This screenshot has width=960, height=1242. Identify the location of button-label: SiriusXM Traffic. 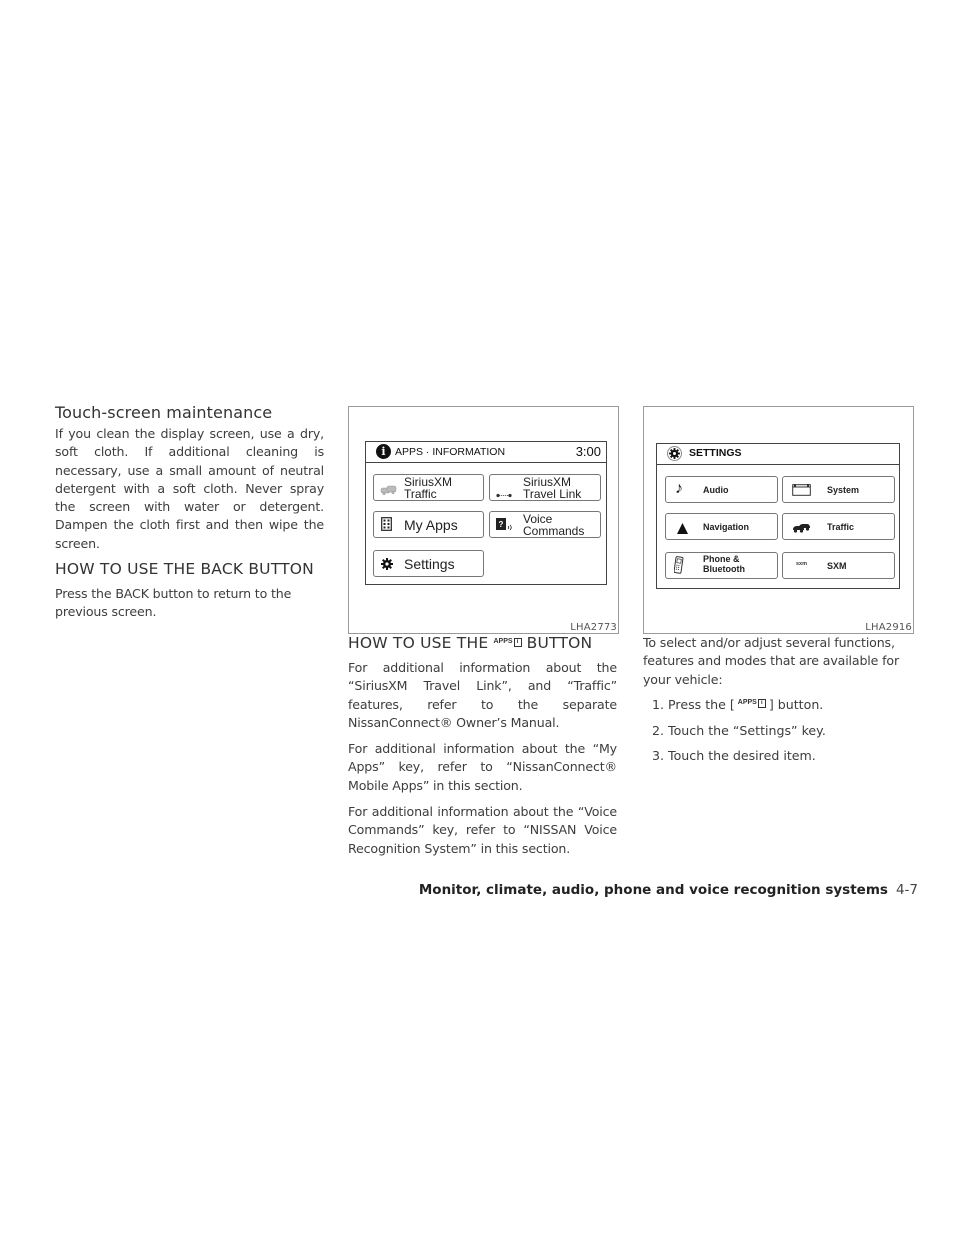
(428, 488).